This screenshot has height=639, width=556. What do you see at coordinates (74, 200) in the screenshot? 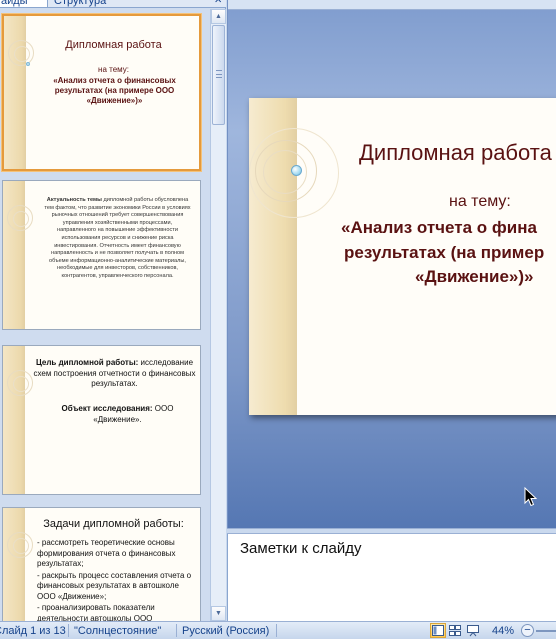
I see `thumbnail-heading: Актуальность темы` at bounding box center [74, 200].